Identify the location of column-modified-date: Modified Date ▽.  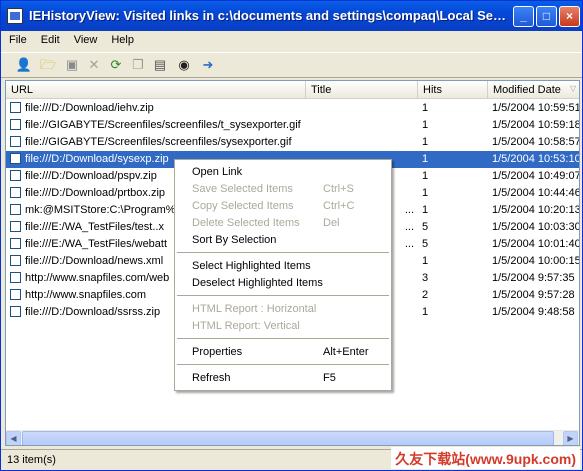
(533, 90).